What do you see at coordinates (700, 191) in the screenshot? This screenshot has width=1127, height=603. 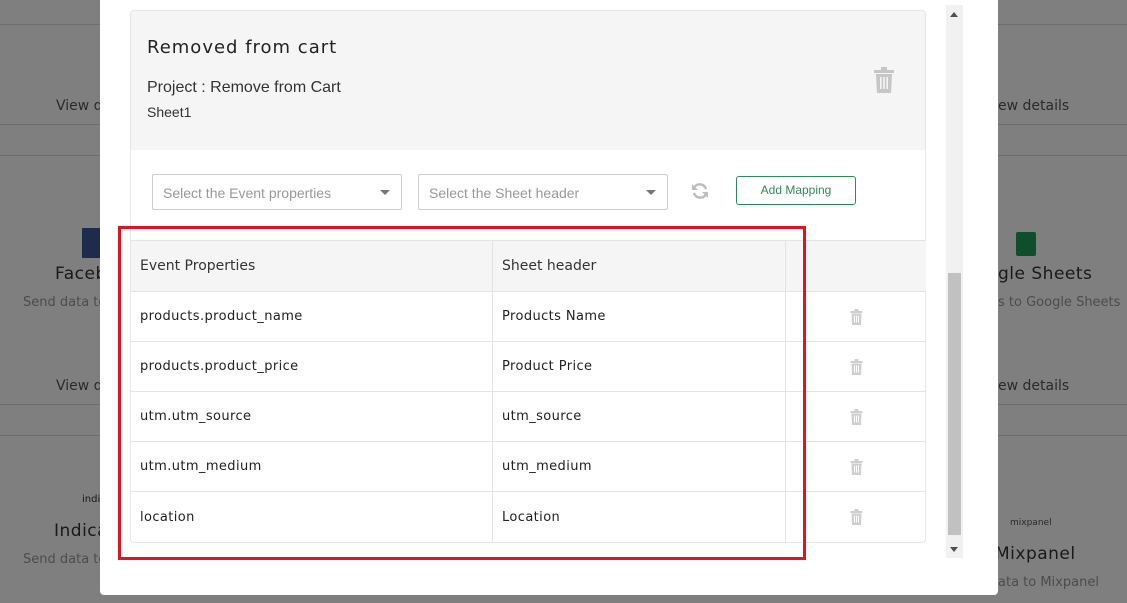 I see `refresh-icon` at bounding box center [700, 191].